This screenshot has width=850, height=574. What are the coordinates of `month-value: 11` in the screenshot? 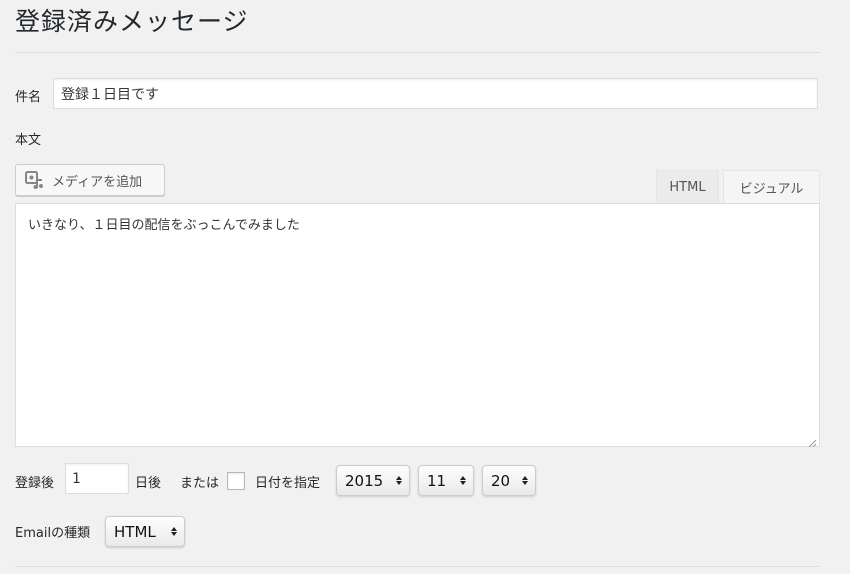 It's located at (437, 480).